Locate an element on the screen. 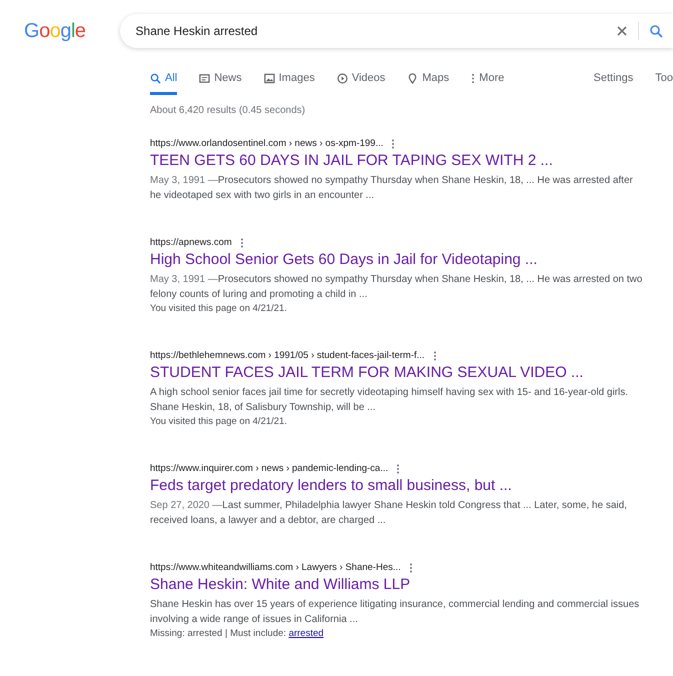  search-tab: More is located at coordinates (487, 83).